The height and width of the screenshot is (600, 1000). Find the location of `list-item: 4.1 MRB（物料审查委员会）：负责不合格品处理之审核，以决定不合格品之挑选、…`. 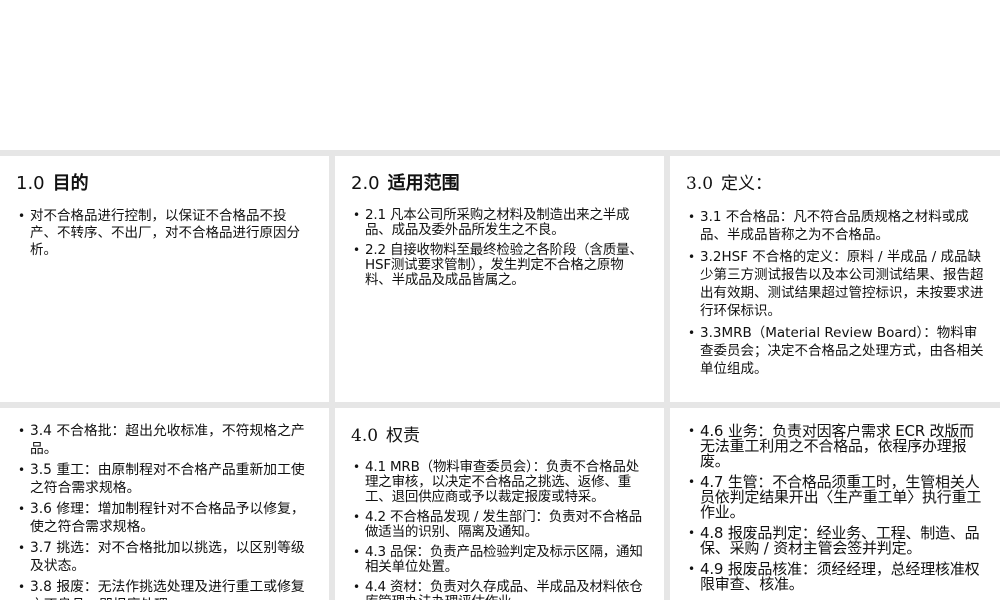

list-item: 4.1 MRB（物料审查委员会）：负责不合格品处理之审核，以决定不合格品之挑选、… is located at coordinates (499, 482).